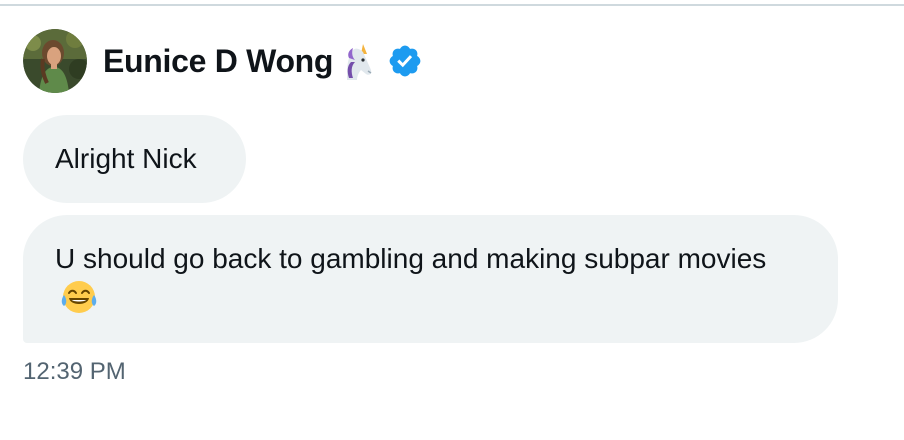  Describe the element at coordinates (218, 61) in the screenshot. I see `display-name: Eunice D Wong` at that location.